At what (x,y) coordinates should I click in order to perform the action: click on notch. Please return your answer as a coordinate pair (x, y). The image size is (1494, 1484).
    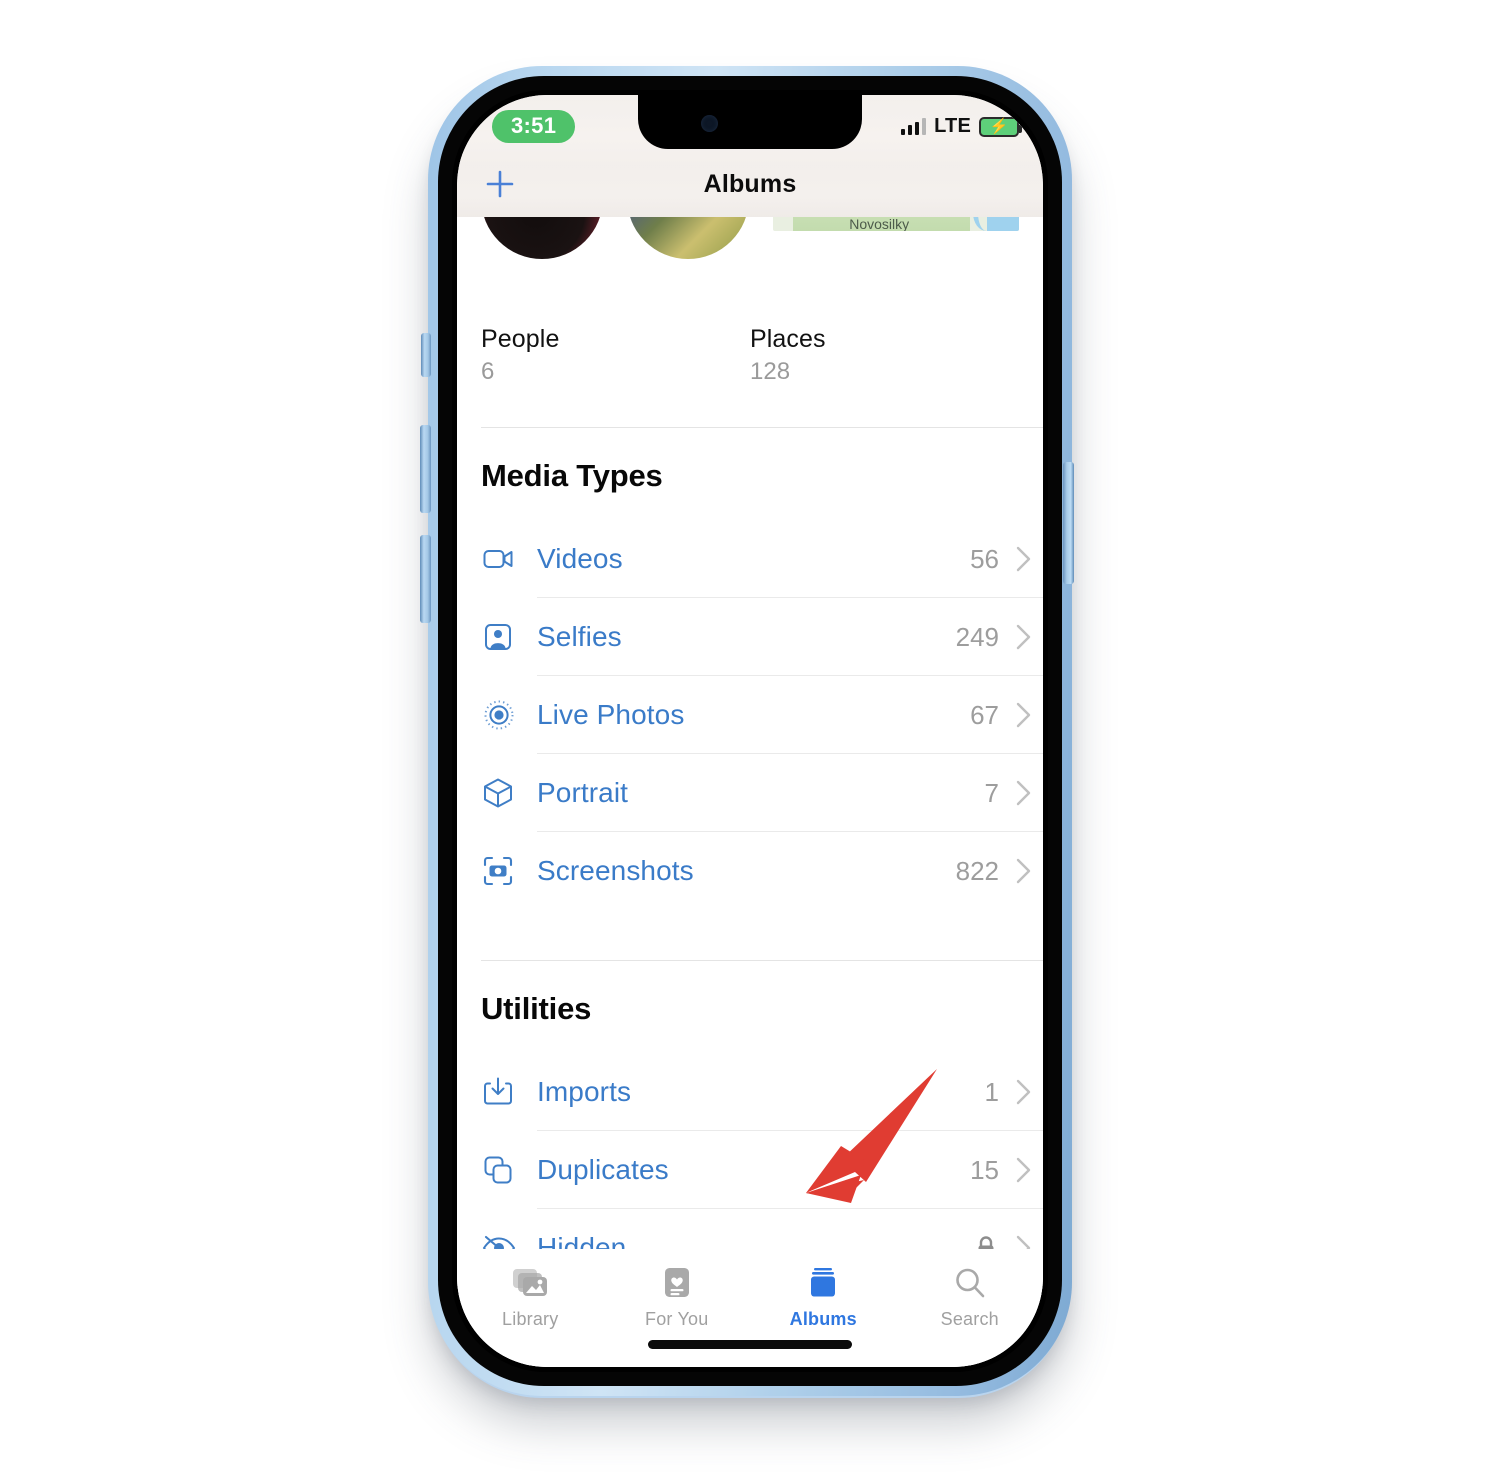
    Looking at the image, I should click on (750, 122).